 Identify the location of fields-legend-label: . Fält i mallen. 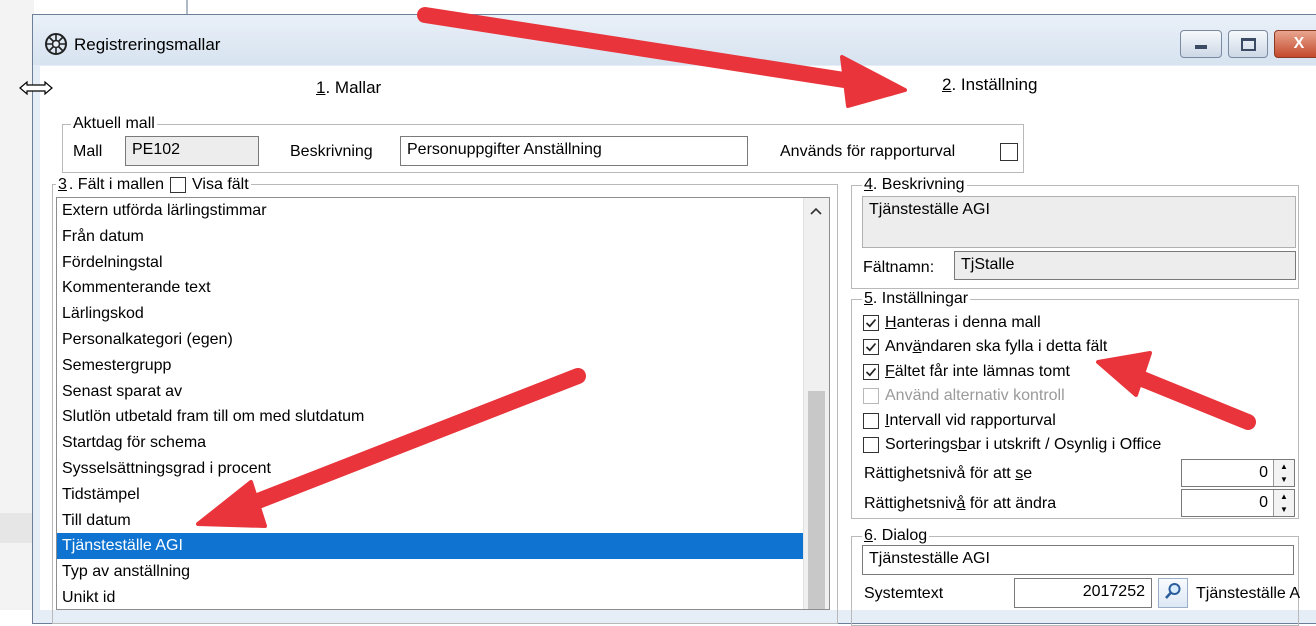
(116, 184).